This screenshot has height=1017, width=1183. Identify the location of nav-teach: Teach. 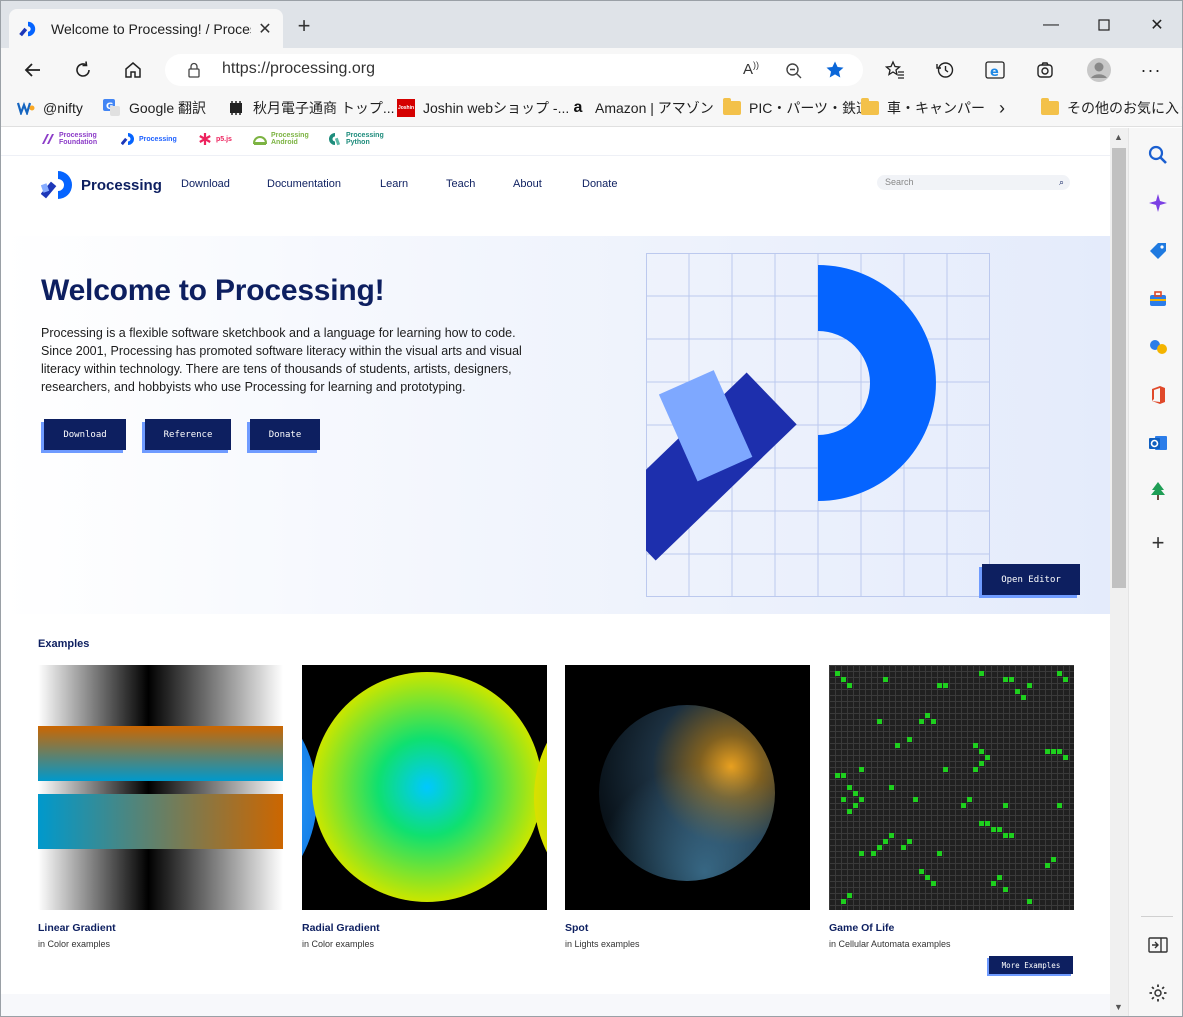
(460, 184).